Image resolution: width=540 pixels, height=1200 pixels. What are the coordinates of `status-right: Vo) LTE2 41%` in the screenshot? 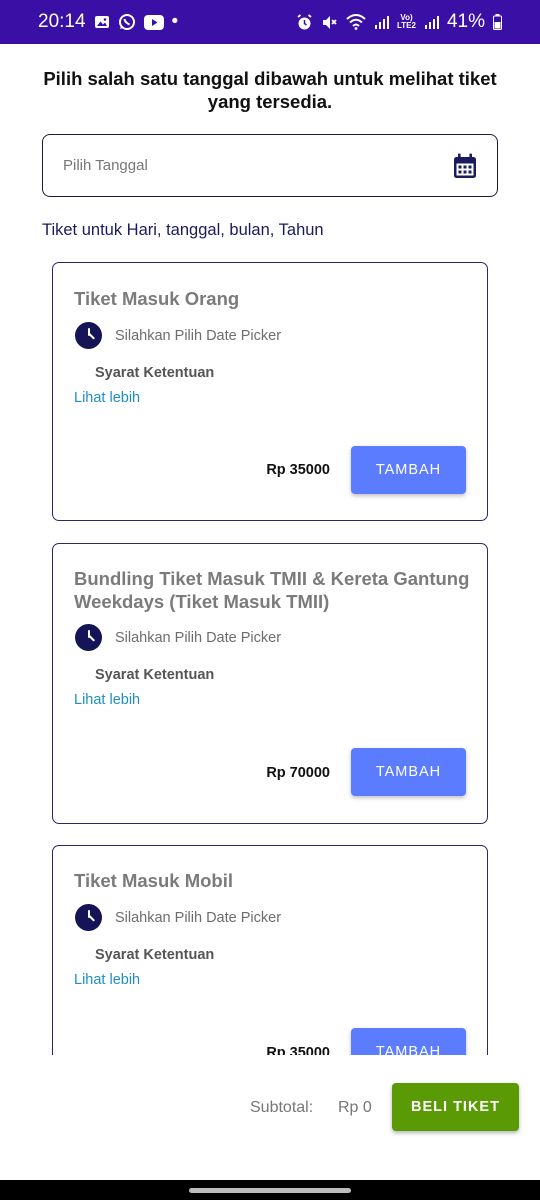 It's located at (399, 22).